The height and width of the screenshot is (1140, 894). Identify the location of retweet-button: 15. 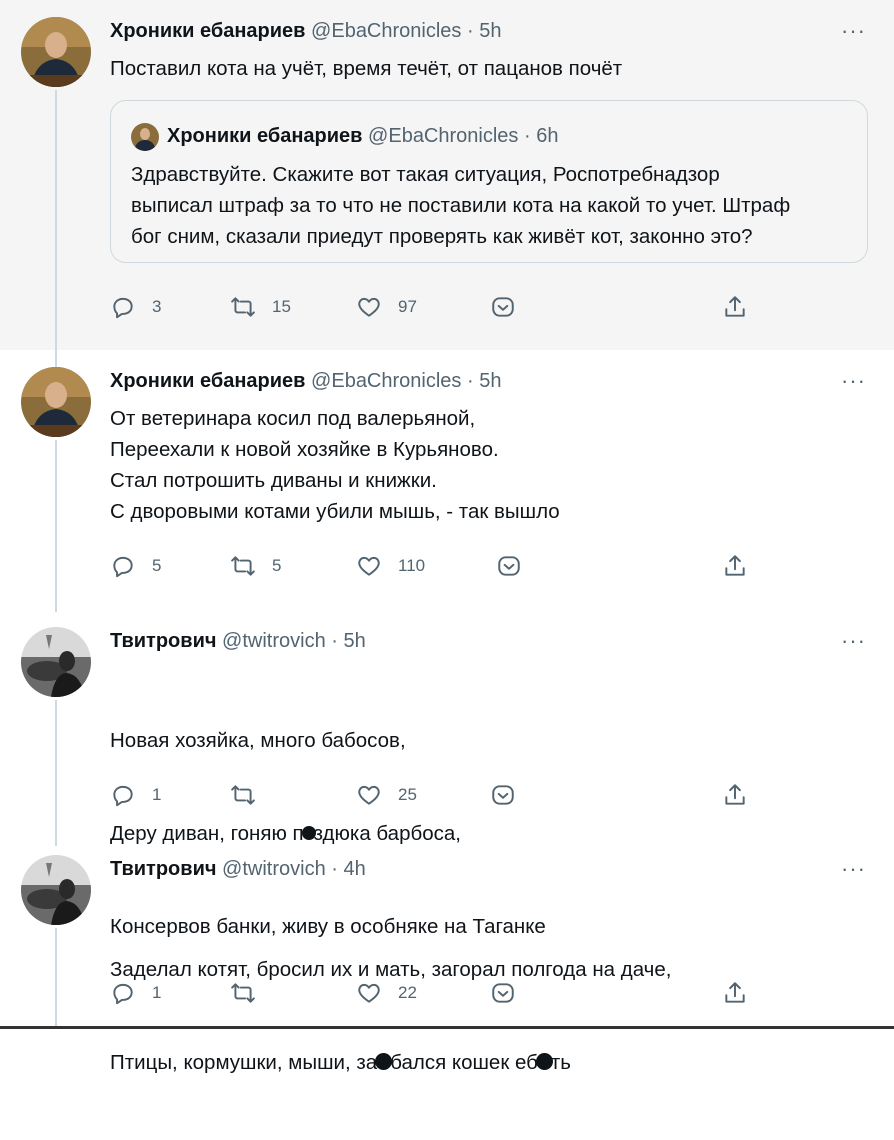
(260, 307).